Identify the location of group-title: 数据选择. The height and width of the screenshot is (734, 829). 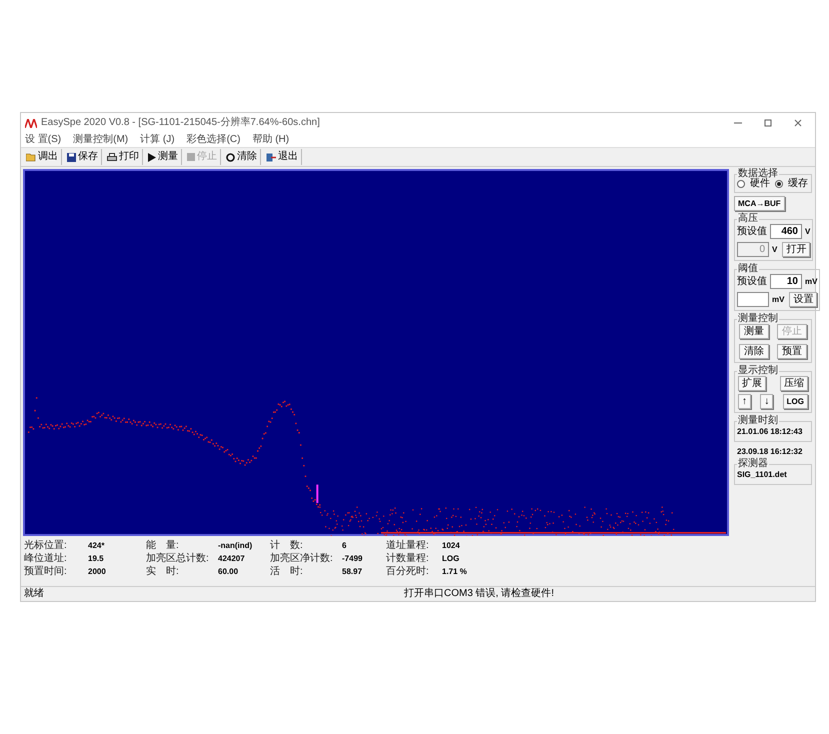
(758, 174).